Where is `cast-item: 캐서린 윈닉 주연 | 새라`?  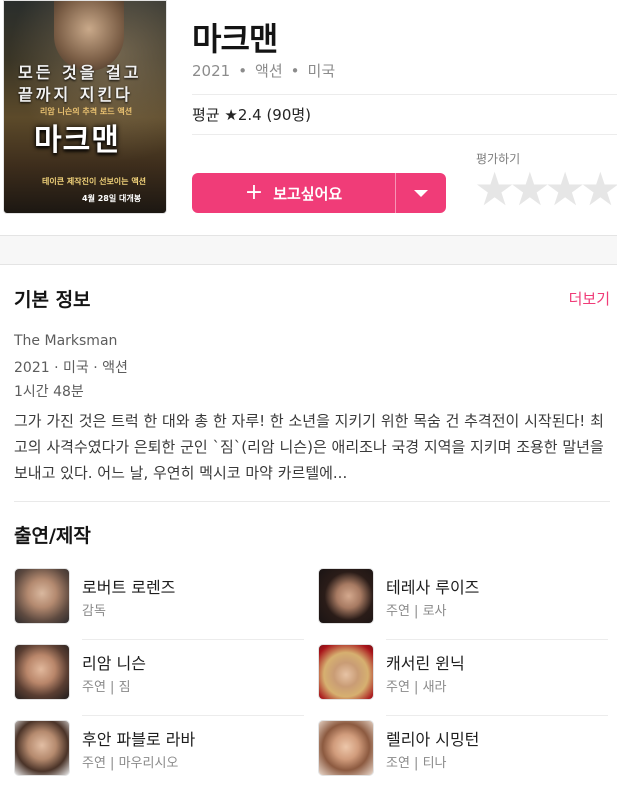 cast-item: 캐서린 윈닉 주연 | 새라 is located at coordinates (463, 680).